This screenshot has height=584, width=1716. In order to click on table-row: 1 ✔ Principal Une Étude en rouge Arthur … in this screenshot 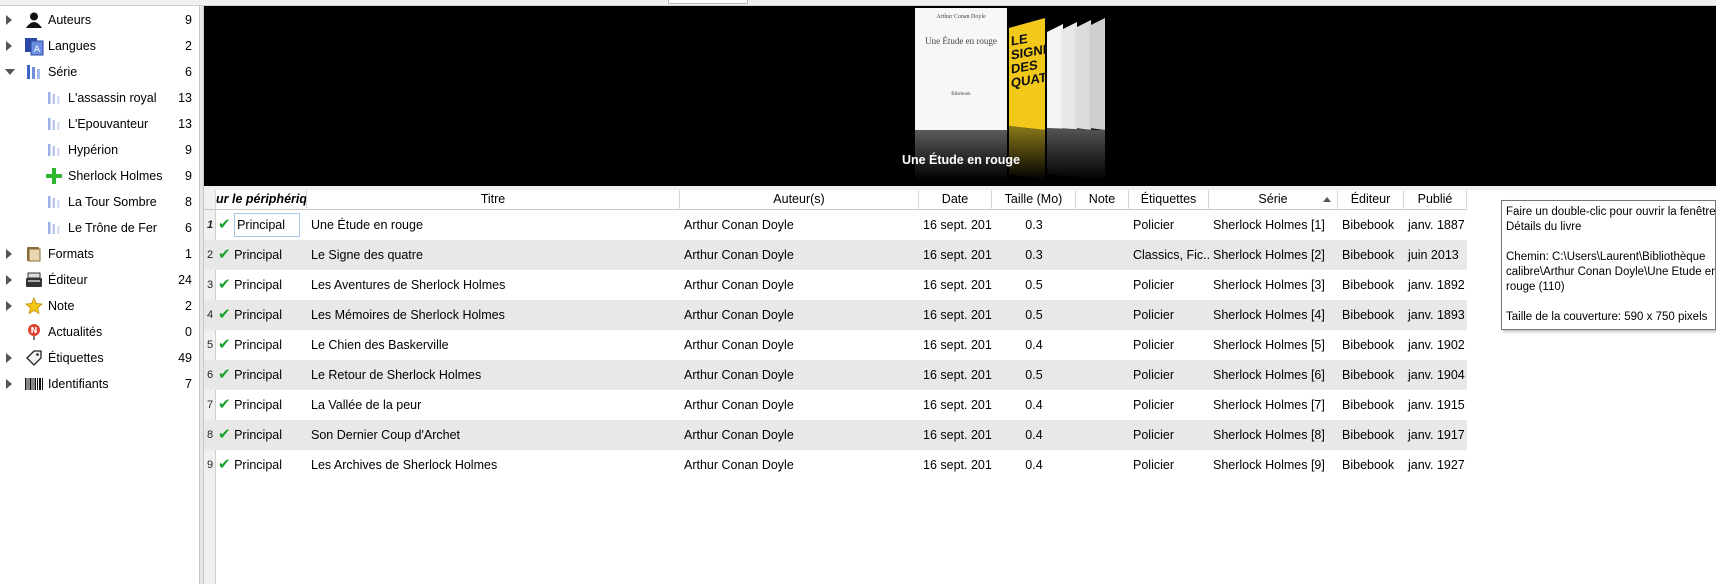, I will do `click(835, 225)`.